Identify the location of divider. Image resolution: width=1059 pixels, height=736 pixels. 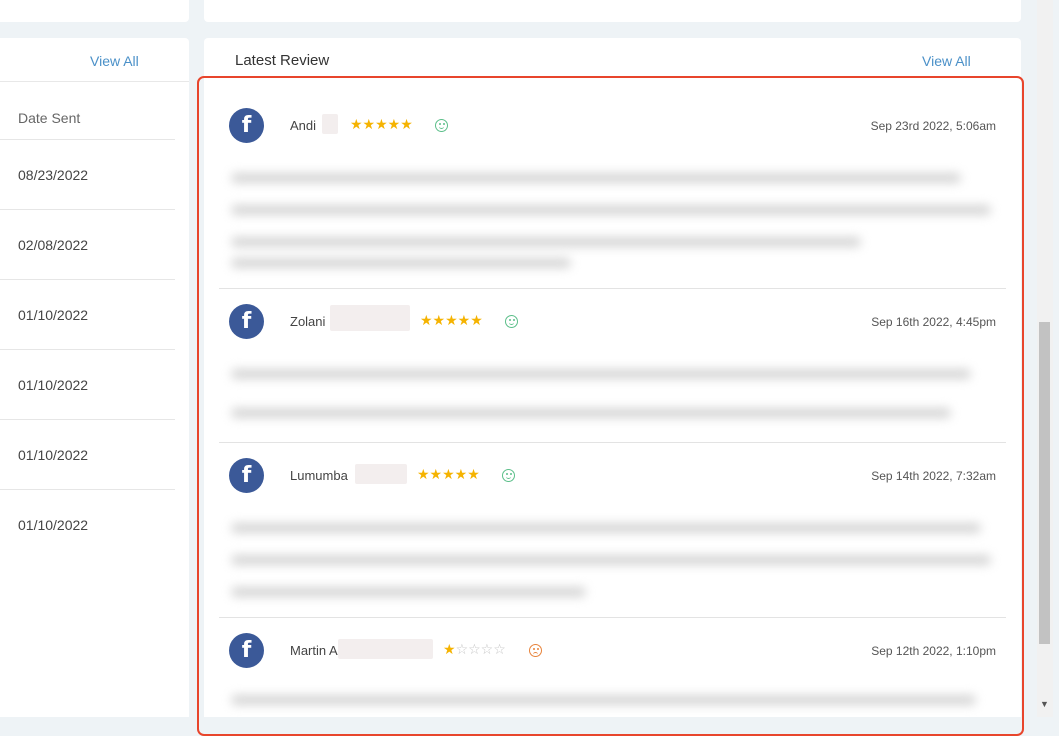
(94, 81).